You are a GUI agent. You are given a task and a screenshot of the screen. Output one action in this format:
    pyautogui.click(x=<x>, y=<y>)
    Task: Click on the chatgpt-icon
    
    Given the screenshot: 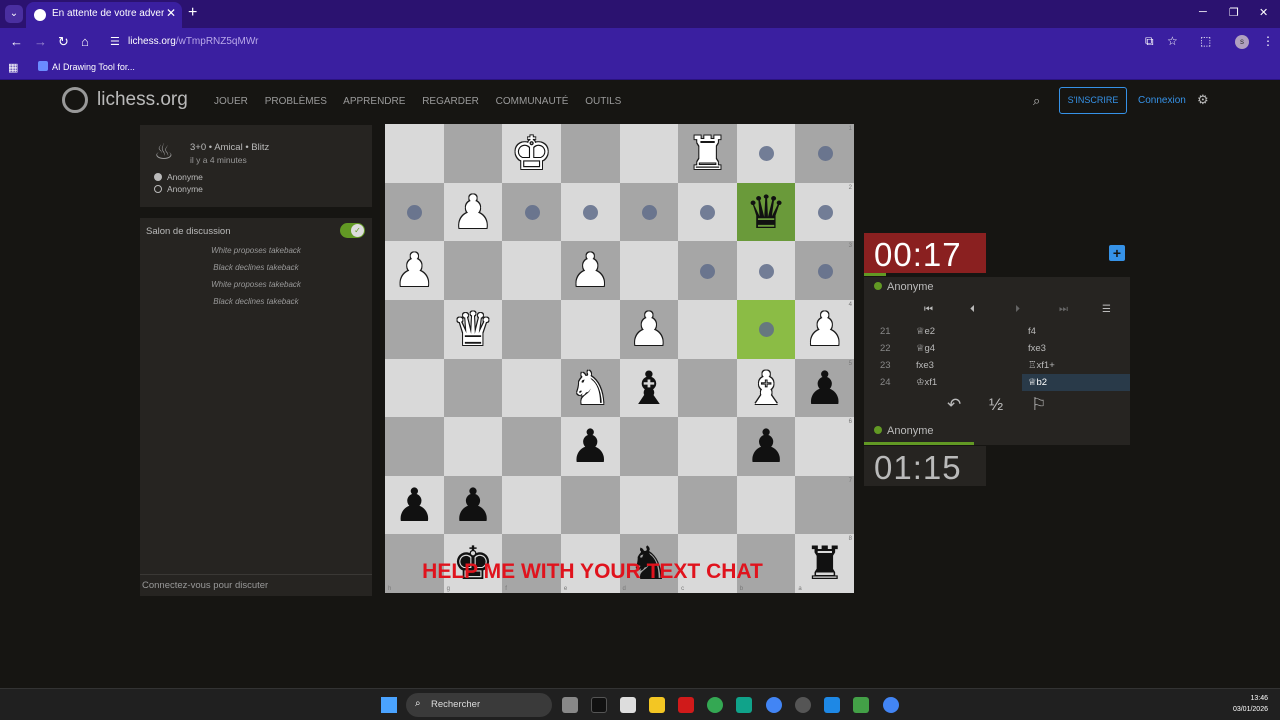 What is the action you would take?
    pyautogui.click(x=803, y=705)
    